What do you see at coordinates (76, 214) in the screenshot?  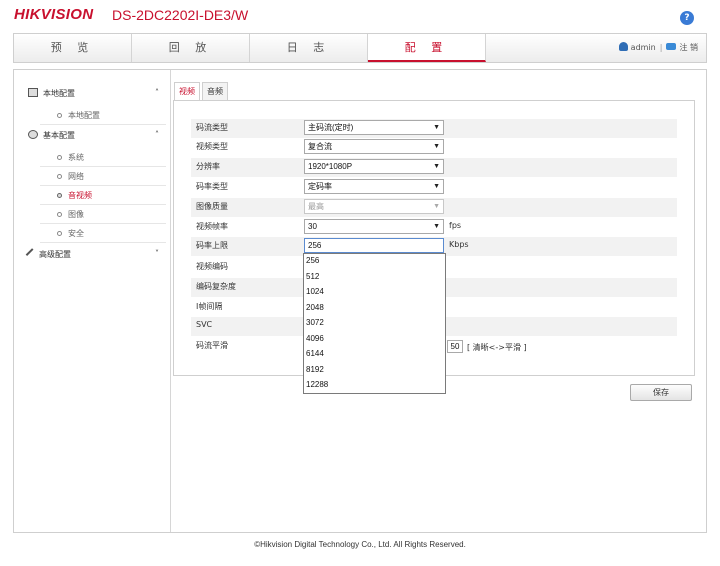 I see `sidebar-item-label: 图像` at bounding box center [76, 214].